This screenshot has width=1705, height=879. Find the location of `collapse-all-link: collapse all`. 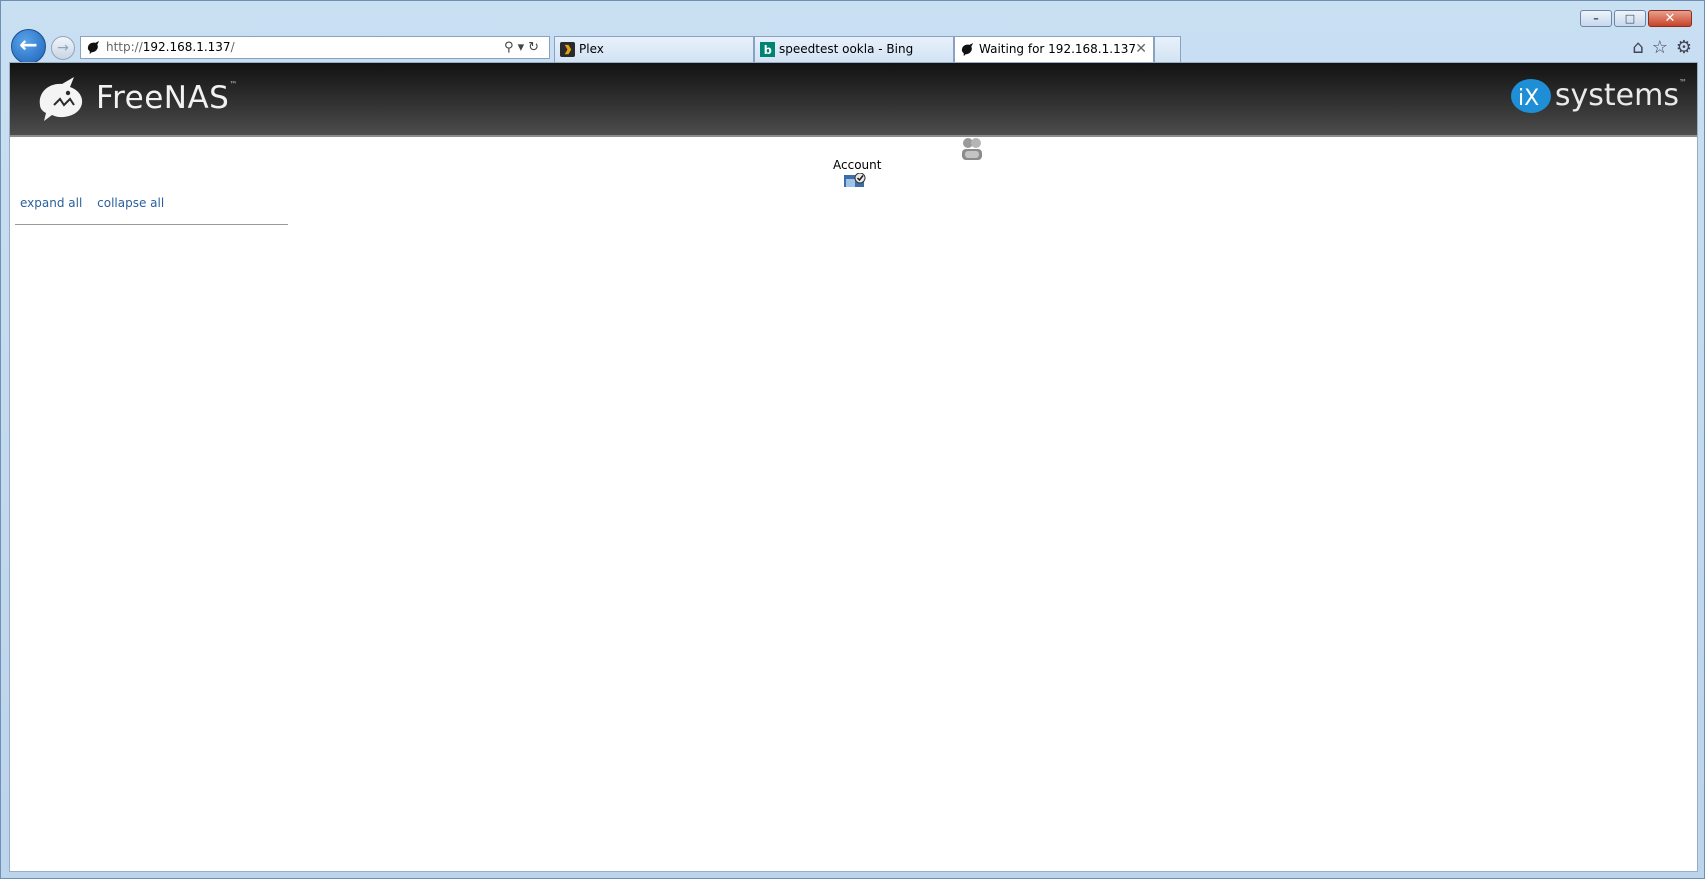

collapse-all-link: collapse all is located at coordinates (130, 203).